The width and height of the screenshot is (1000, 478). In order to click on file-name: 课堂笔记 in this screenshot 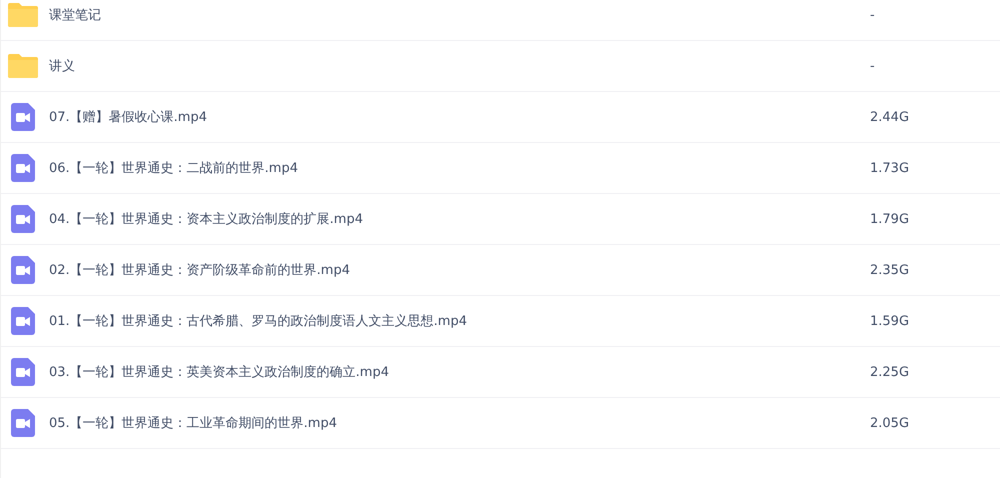, I will do `click(459, 15)`.